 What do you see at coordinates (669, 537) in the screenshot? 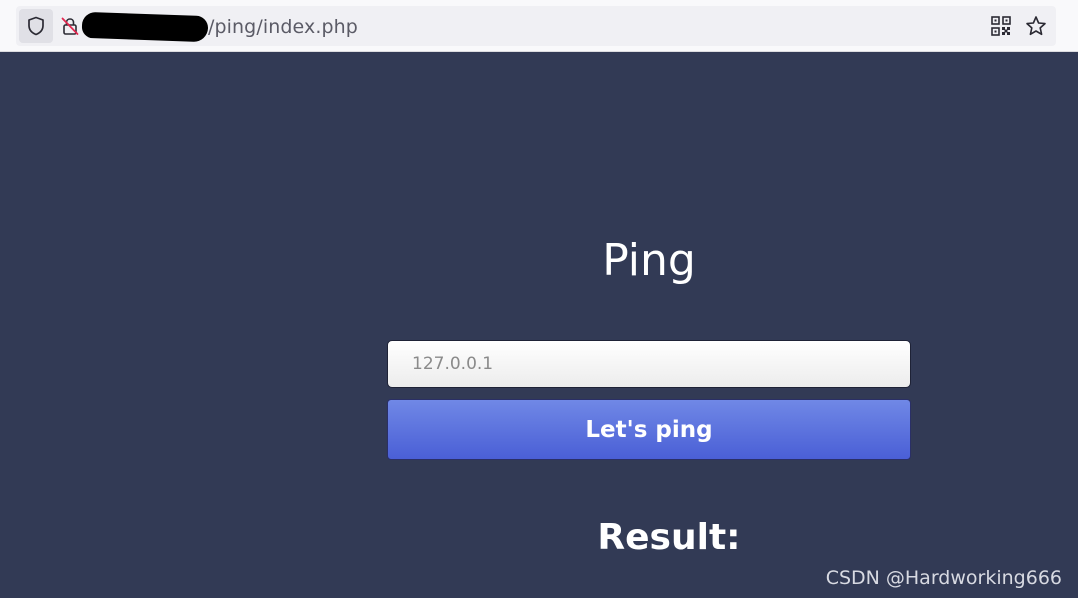
I see `result-label: Result:` at bounding box center [669, 537].